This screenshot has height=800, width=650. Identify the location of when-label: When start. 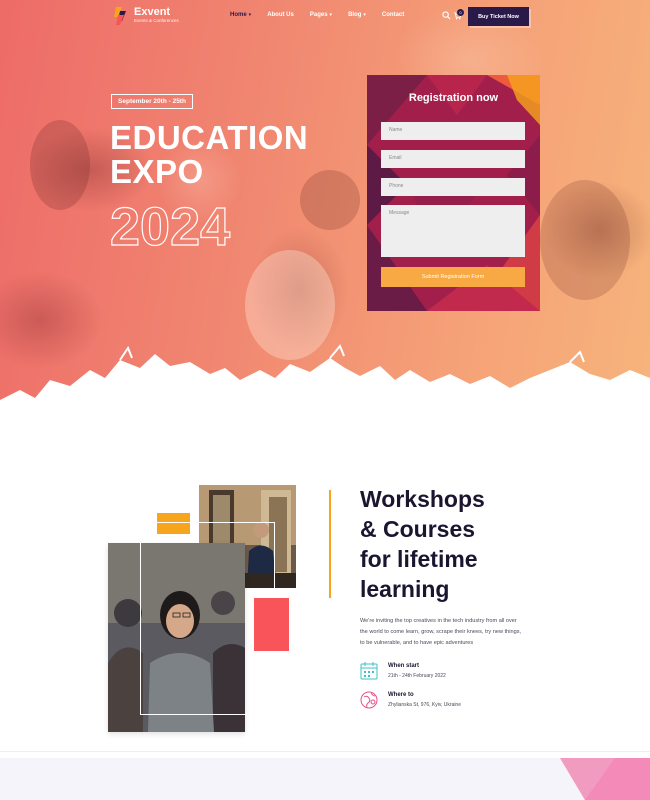
(404, 666).